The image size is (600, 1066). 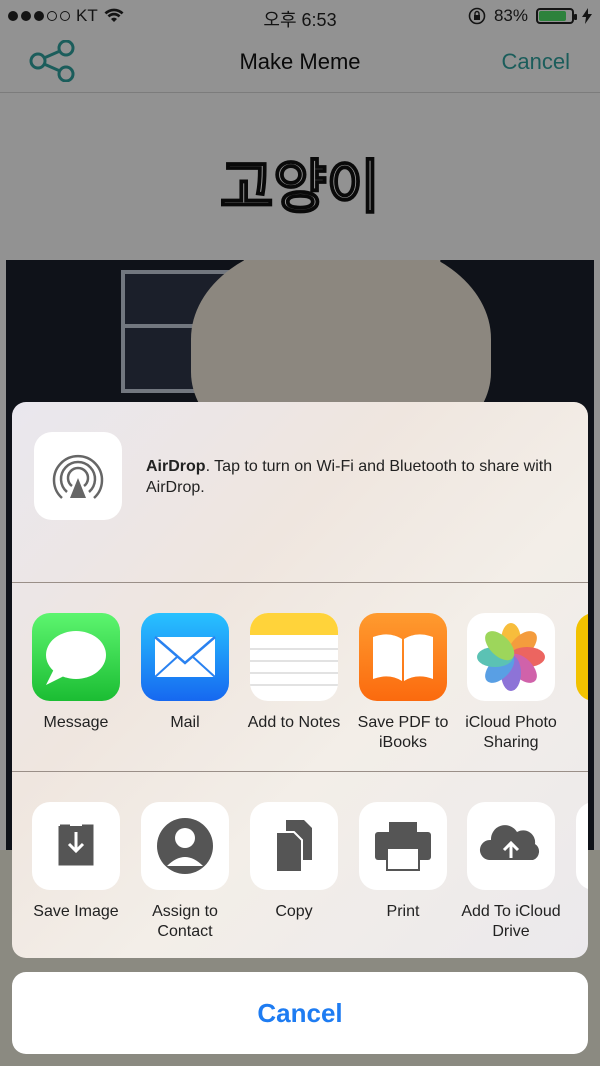 I want to click on icloud-drive-icon, so click(x=511, y=846).